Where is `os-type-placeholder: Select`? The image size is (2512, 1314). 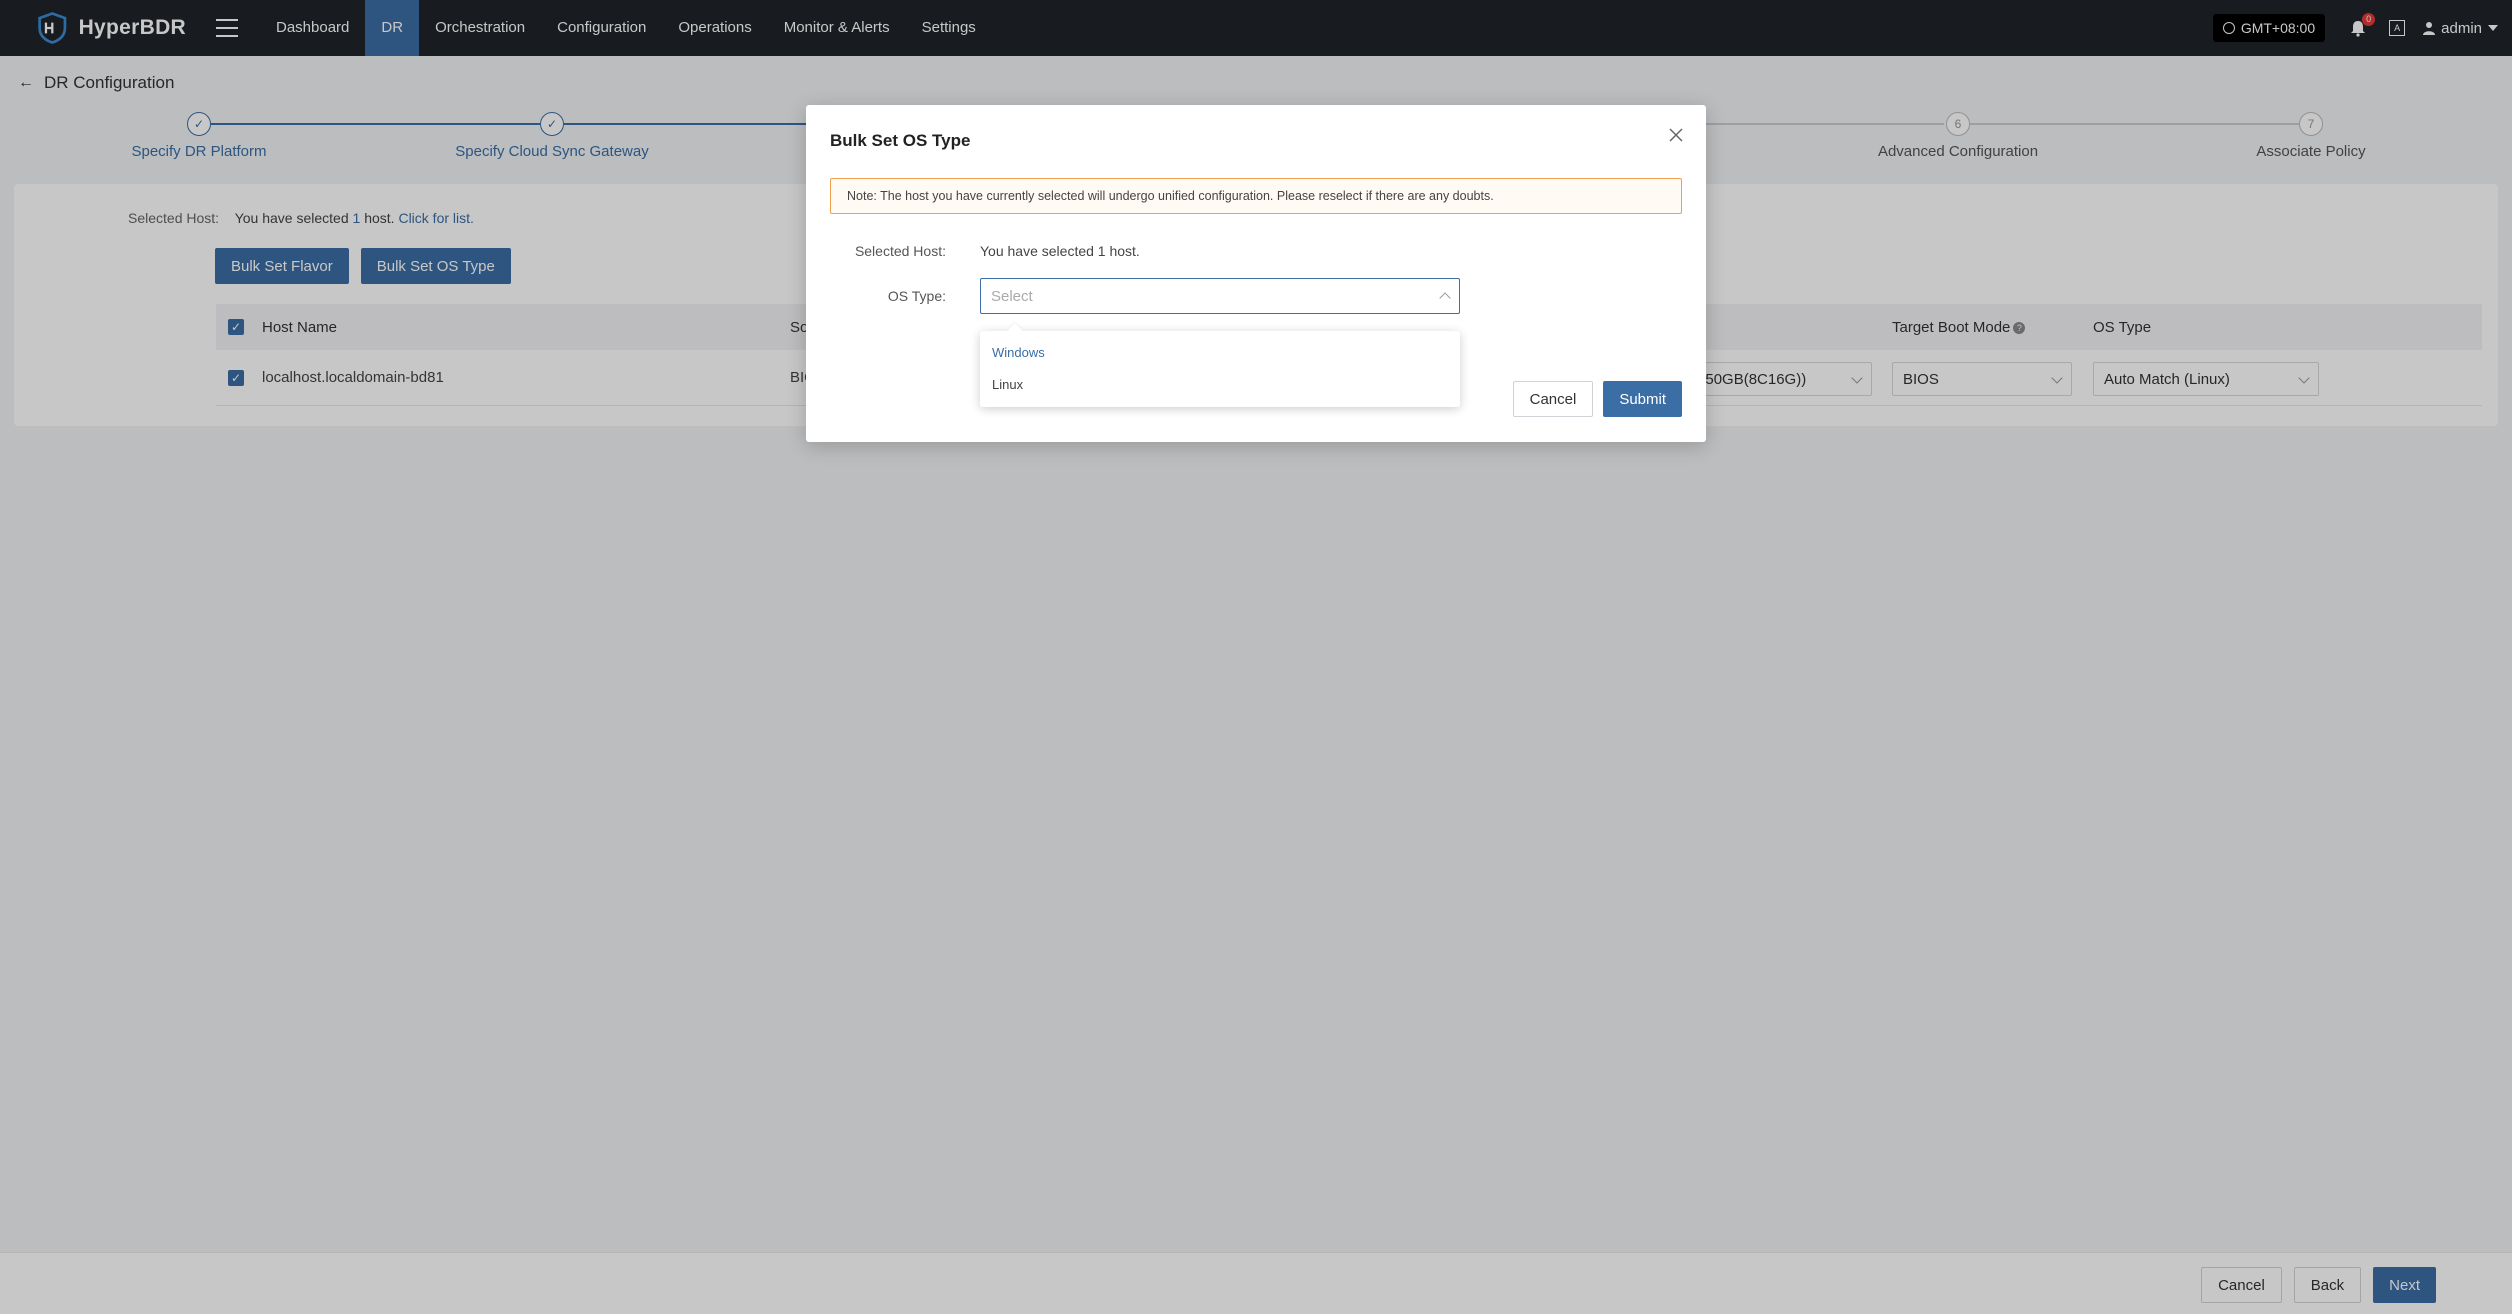 os-type-placeholder: Select is located at coordinates (1012, 296).